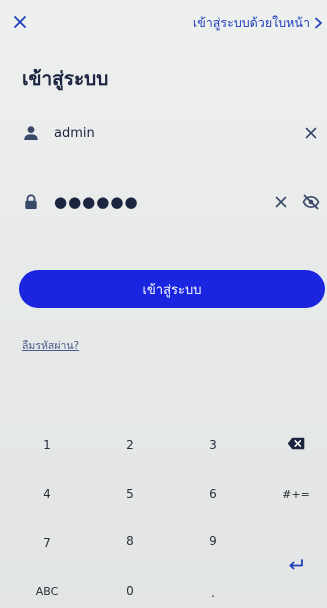  Describe the element at coordinates (213, 494) in the screenshot. I see `key-6: 6` at that location.